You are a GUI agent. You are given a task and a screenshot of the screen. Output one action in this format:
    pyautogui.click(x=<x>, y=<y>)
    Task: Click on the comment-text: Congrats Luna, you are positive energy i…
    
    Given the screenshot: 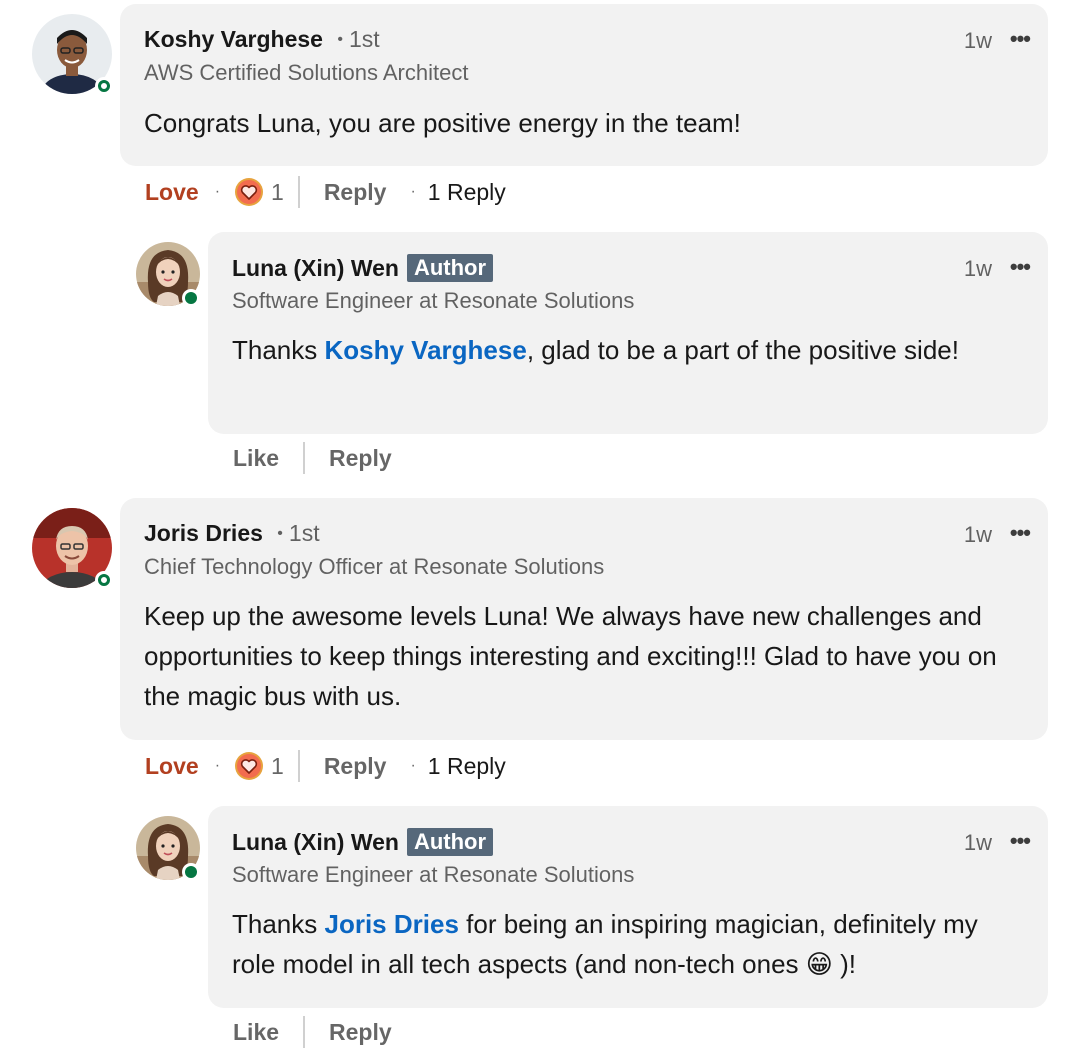 What is the action you would take?
    pyautogui.click(x=442, y=123)
    